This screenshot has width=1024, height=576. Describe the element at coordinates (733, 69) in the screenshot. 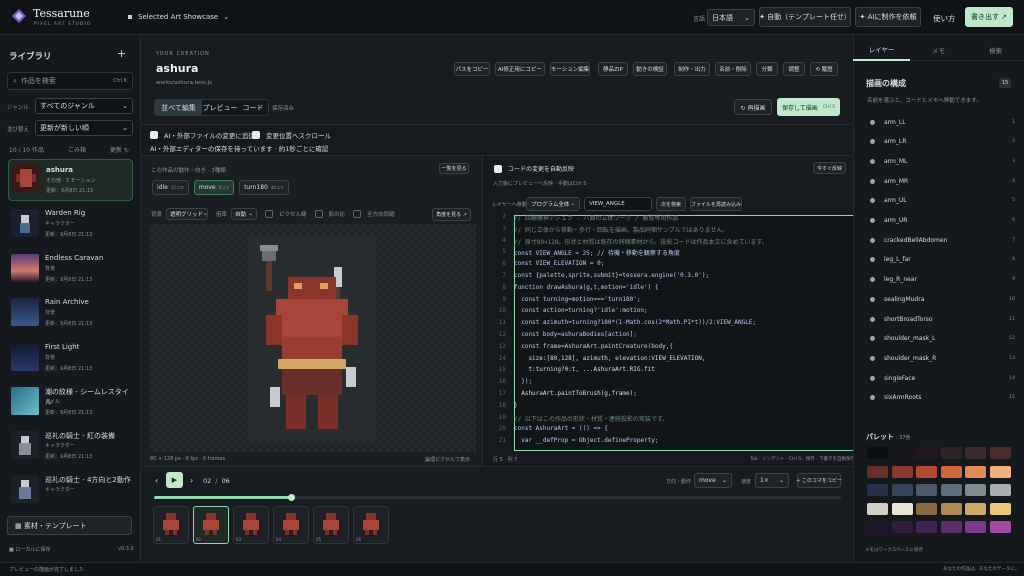

I see `rename-delete-button: 名前・削除` at that location.